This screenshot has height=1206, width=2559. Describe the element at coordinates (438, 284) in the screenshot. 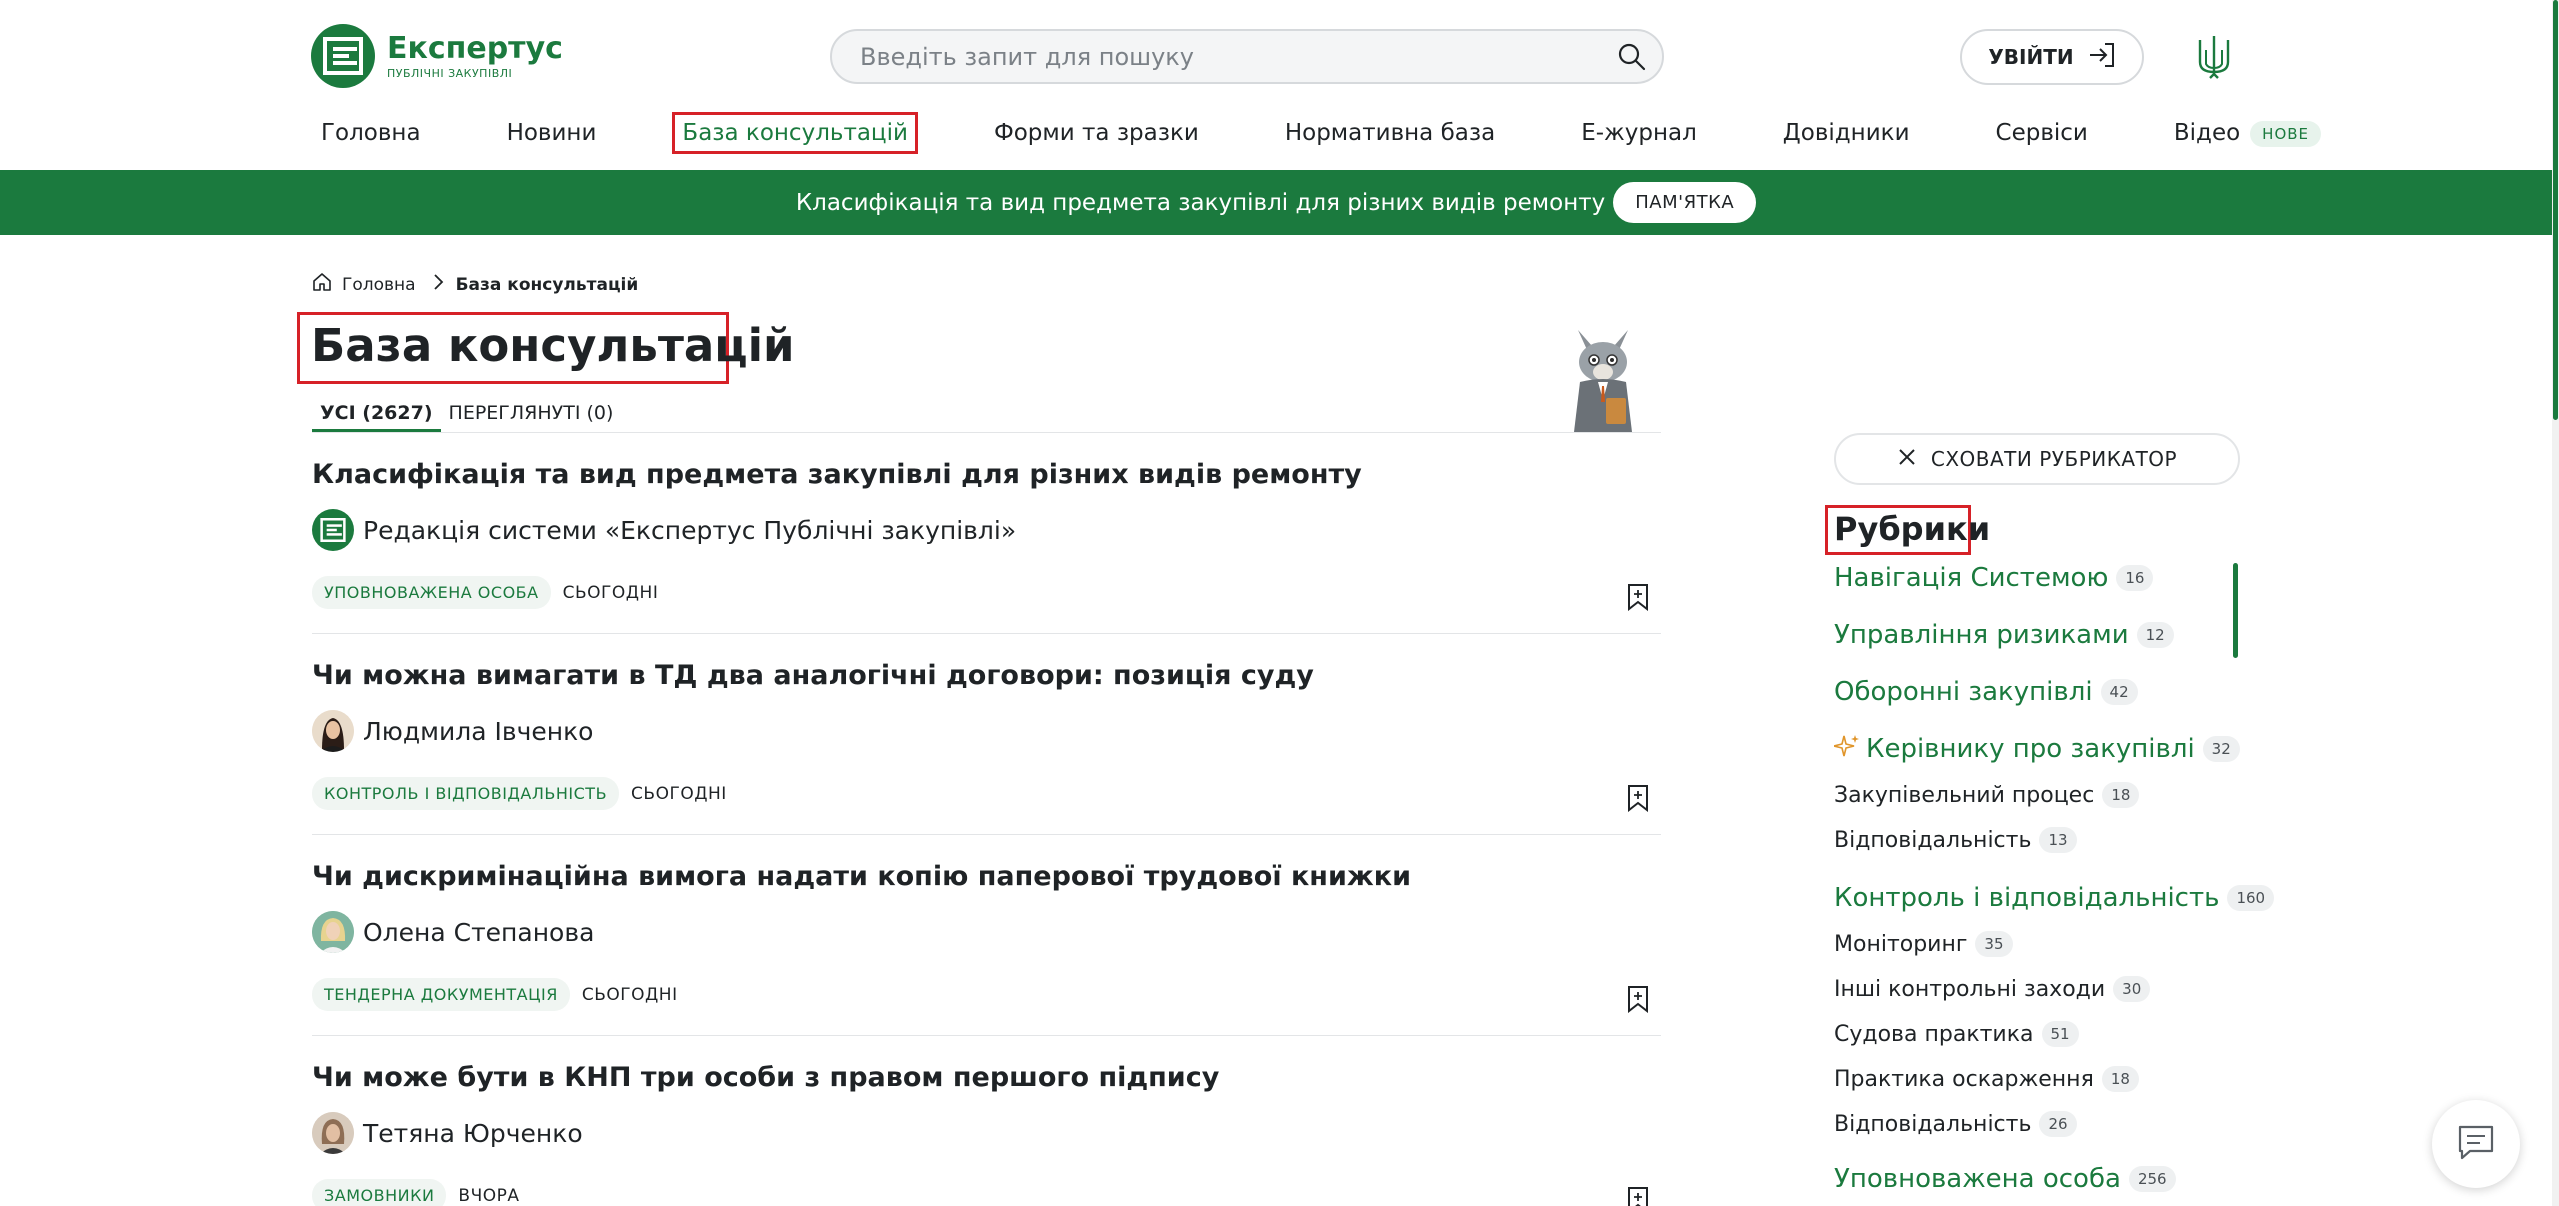

I see `chevron-right-icon` at that location.